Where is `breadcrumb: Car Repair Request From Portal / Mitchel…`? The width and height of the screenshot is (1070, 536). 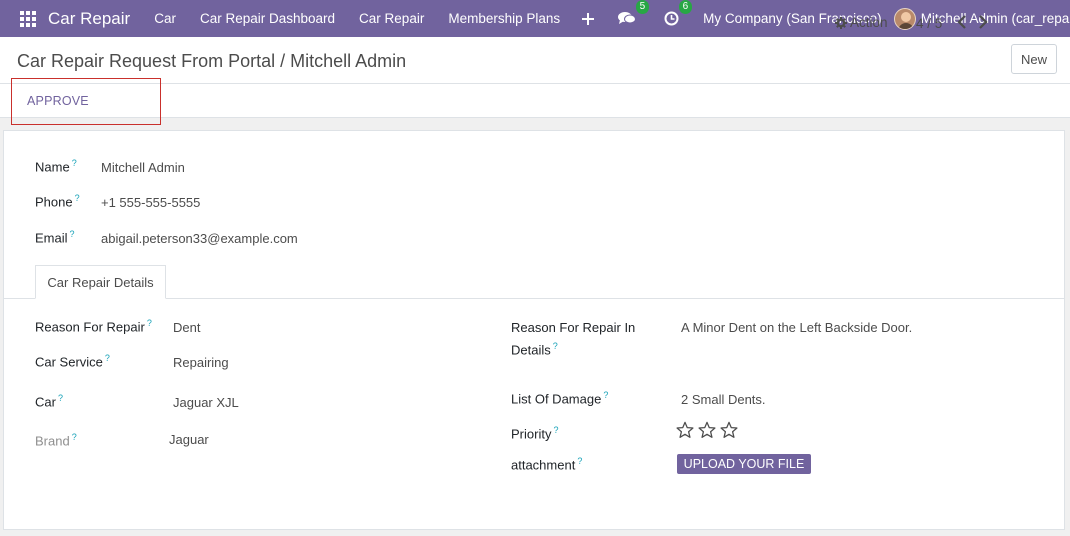 breadcrumb: Car Repair Request From Portal / Mitchel… is located at coordinates (211, 61).